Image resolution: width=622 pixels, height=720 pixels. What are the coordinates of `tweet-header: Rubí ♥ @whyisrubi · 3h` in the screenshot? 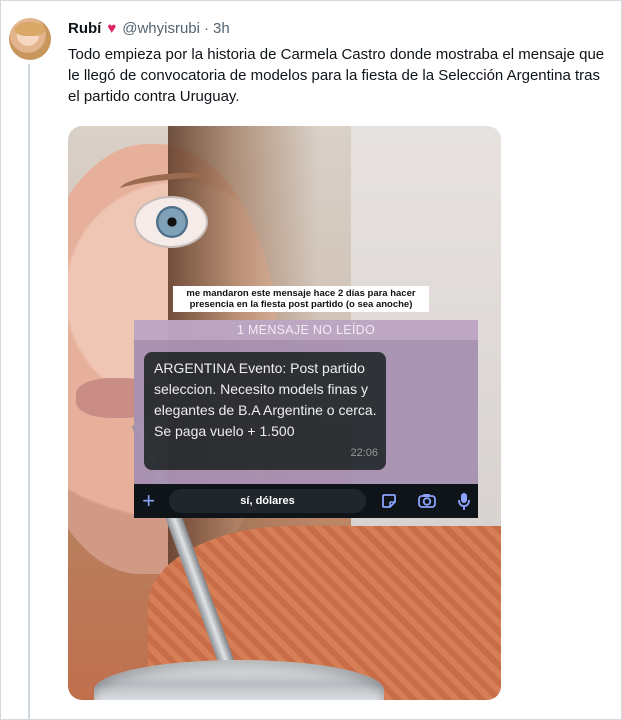 It's located at (149, 28).